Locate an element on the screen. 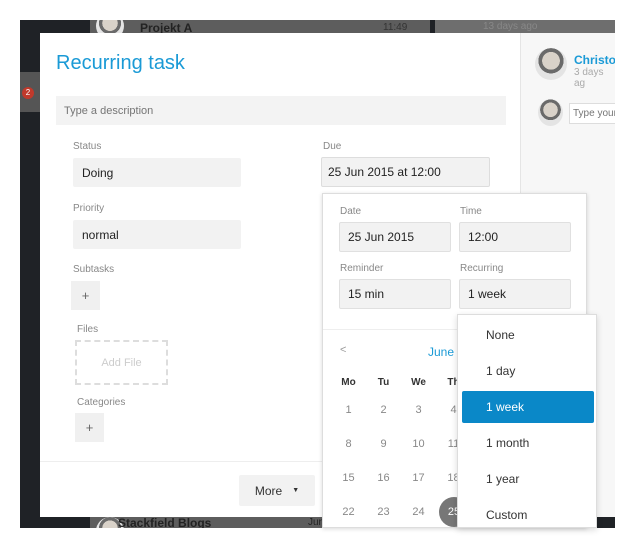  weekday-label: We is located at coordinates (418, 382).